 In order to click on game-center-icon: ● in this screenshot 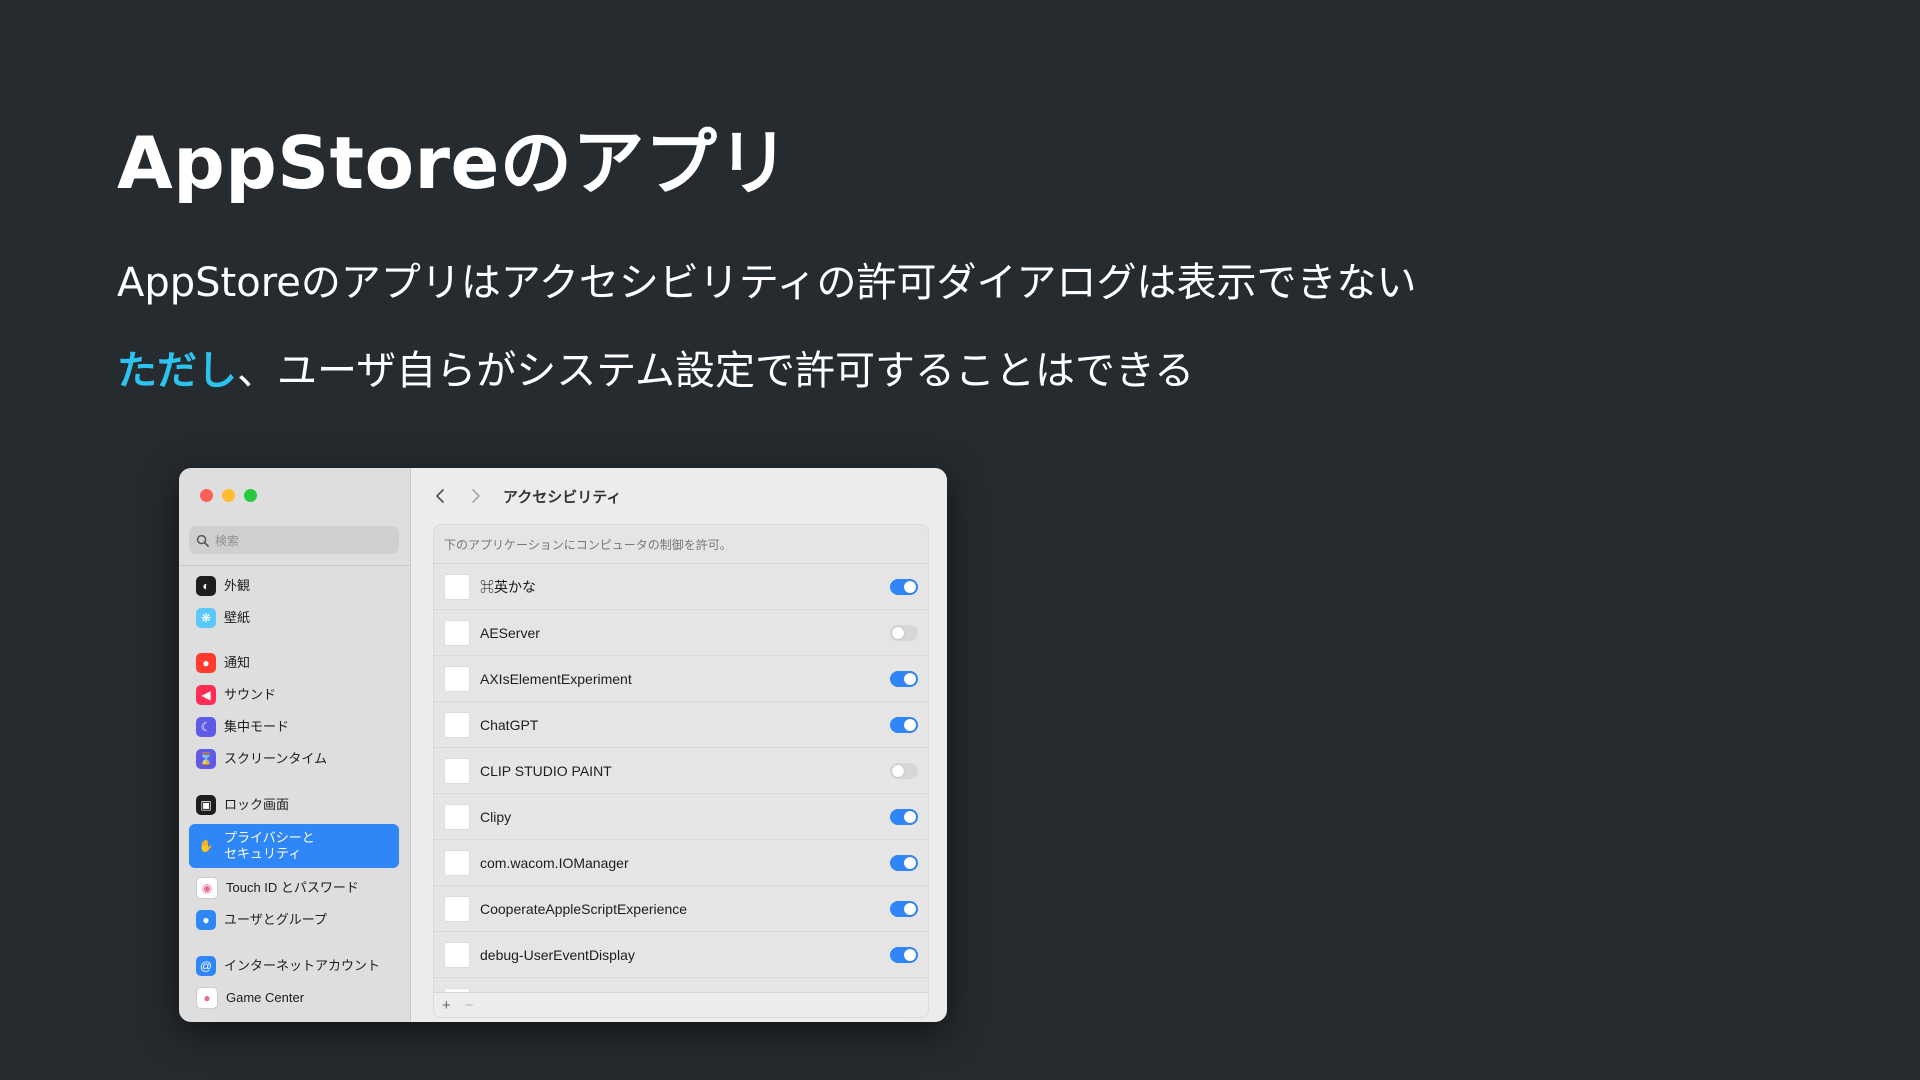, I will do `click(207, 998)`.